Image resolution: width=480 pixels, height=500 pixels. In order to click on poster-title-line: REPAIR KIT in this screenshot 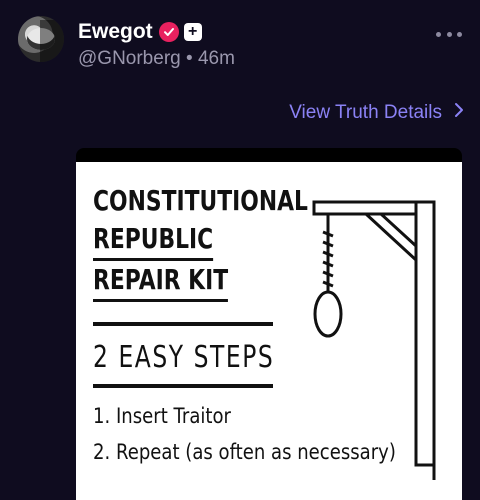, I will do `click(161, 281)`.